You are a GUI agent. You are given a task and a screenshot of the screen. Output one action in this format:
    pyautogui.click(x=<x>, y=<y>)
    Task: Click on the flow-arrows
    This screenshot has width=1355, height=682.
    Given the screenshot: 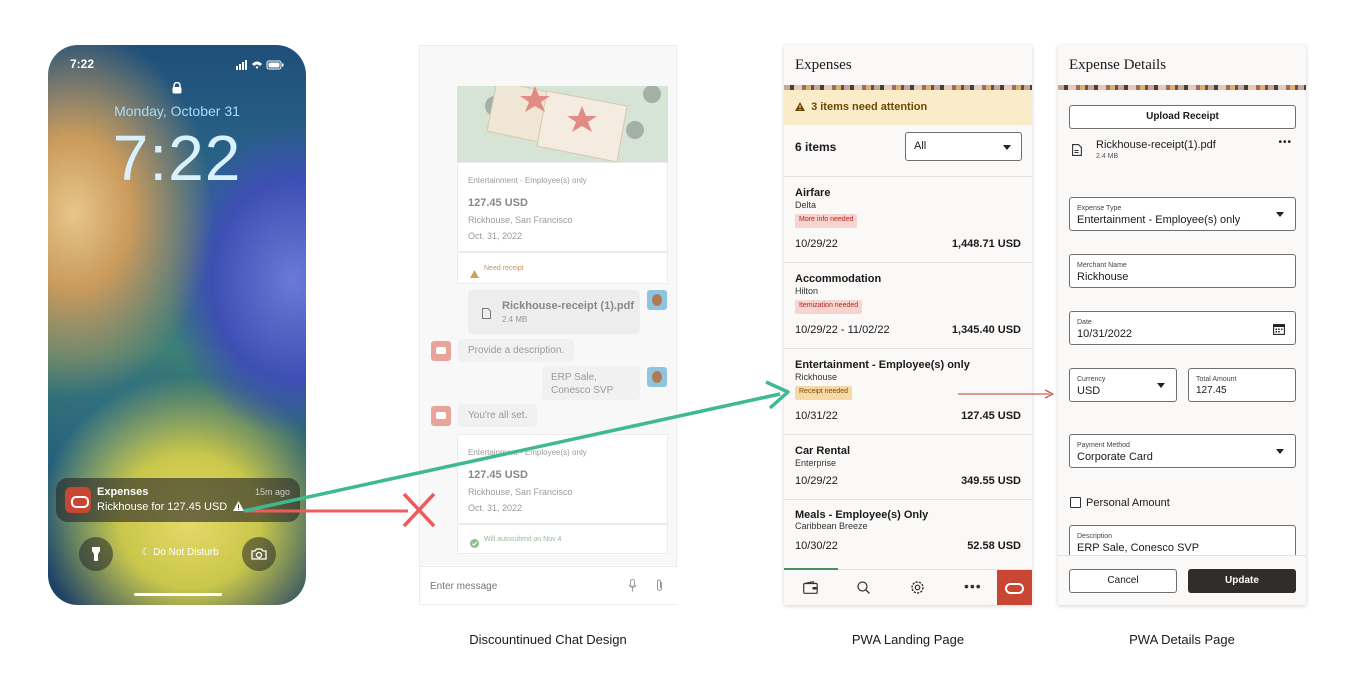 What is the action you would take?
    pyautogui.click(x=649, y=454)
    